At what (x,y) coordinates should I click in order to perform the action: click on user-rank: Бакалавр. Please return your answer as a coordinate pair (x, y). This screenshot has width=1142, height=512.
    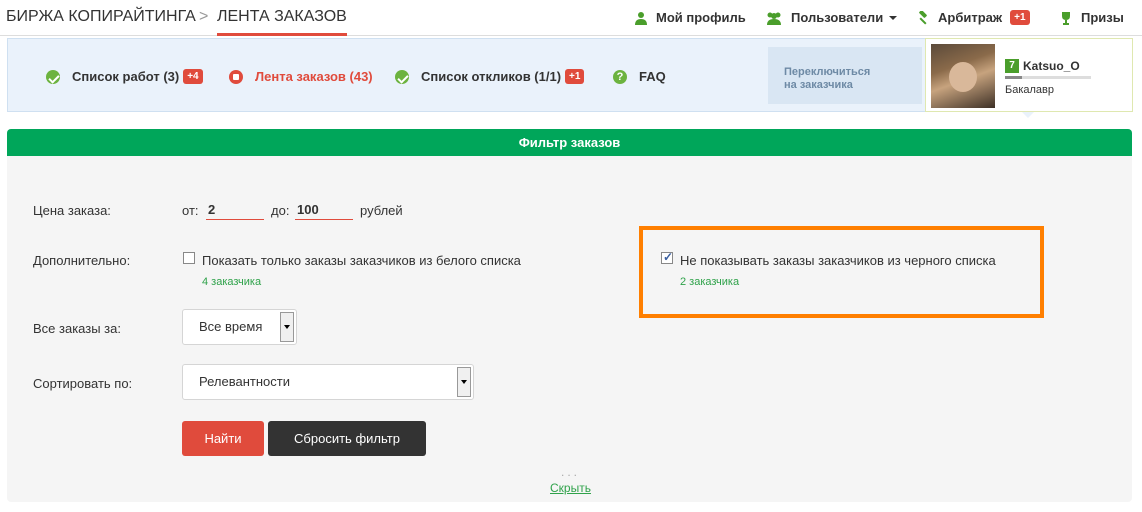
    Looking at the image, I should click on (1030, 90).